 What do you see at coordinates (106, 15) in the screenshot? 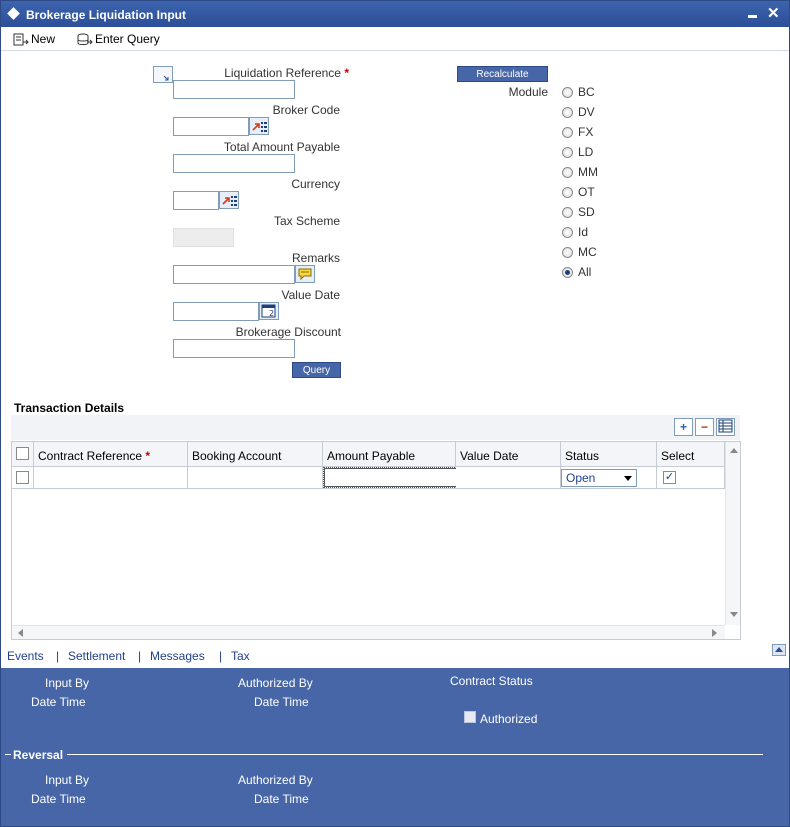
I see `window-title: Brokerage Liquidation Input` at bounding box center [106, 15].